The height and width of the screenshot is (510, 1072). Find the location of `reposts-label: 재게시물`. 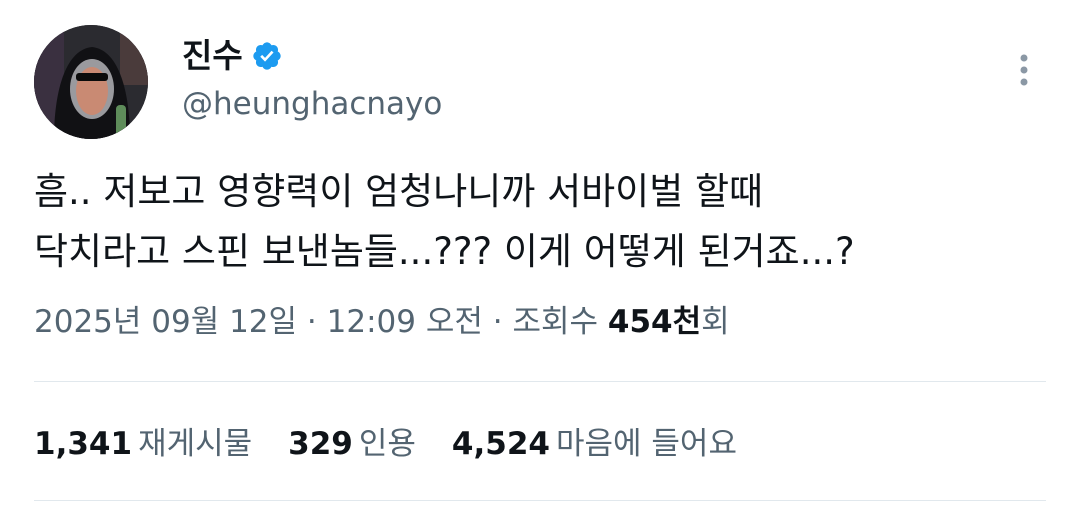

reposts-label: 재게시물 is located at coordinates (195, 444).